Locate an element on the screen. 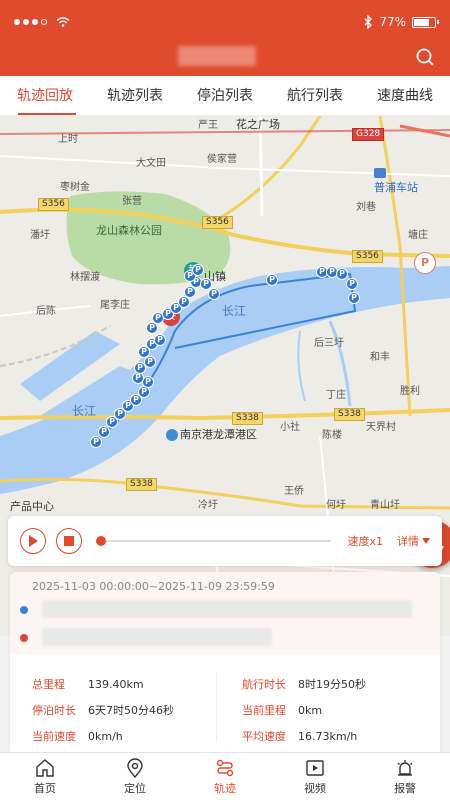 The image size is (450, 800). place-label: 张营 is located at coordinates (132, 201).